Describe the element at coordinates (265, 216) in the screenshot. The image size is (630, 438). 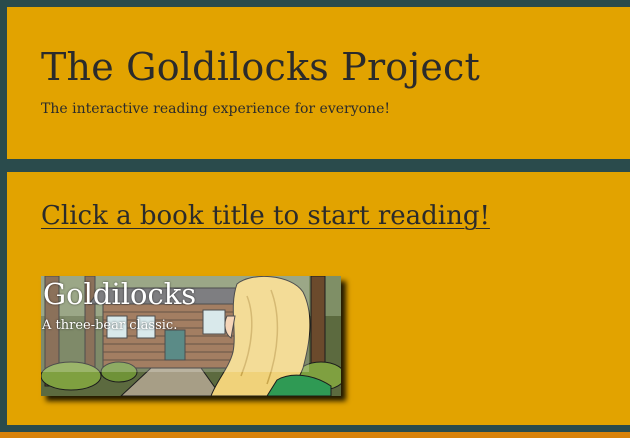
I see `book-list-heading: Click a book title to start reading!` at that location.